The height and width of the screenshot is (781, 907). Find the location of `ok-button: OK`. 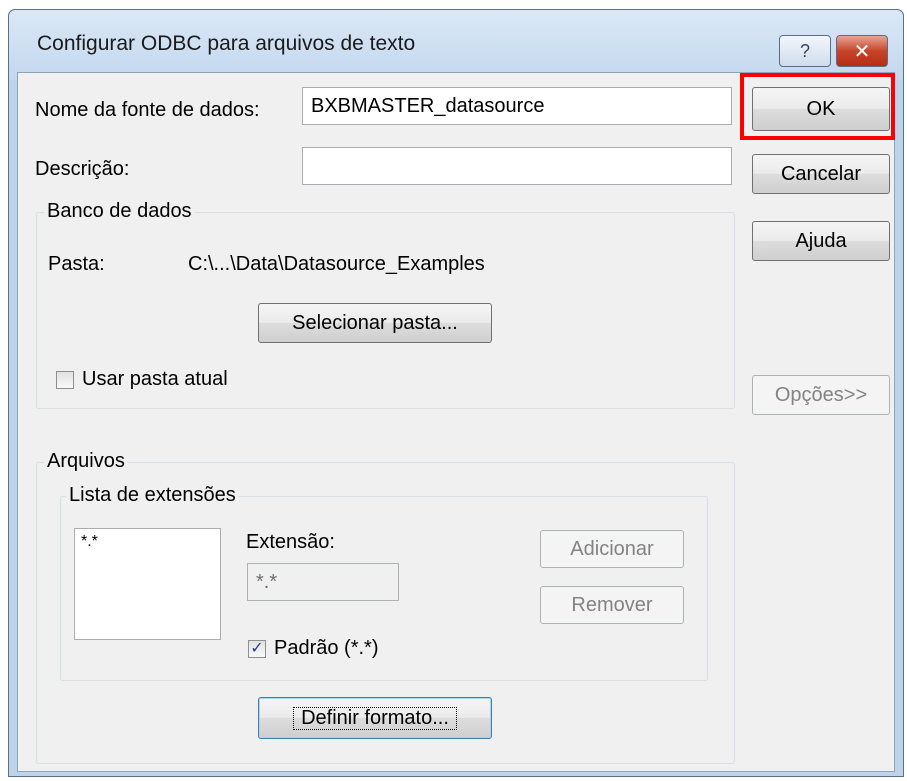

ok-button: OK is located at coordinates (821, 109).